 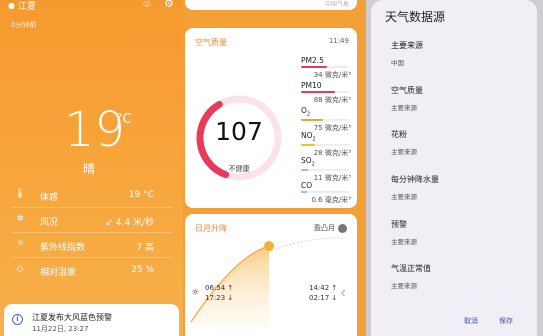 What do you see at coordinates (92, 245) in the screenshot?
I see `detail-row-uv: ☼ 紫外线指数 7 高` at bounding box center [92, 245].